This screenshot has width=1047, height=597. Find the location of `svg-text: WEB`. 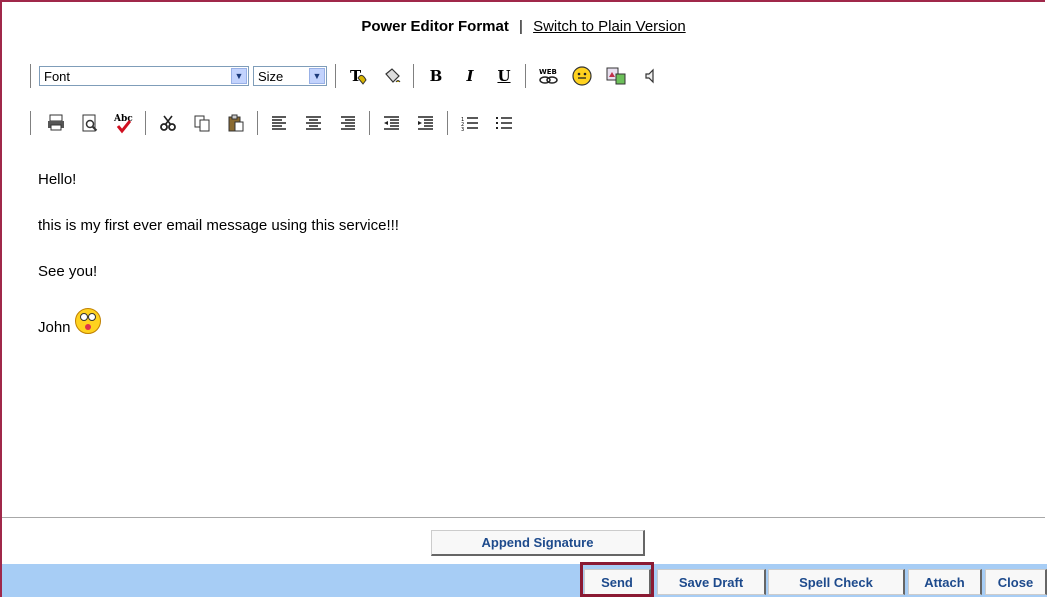

svg-text: WEB is located at coordinates (548, 72).